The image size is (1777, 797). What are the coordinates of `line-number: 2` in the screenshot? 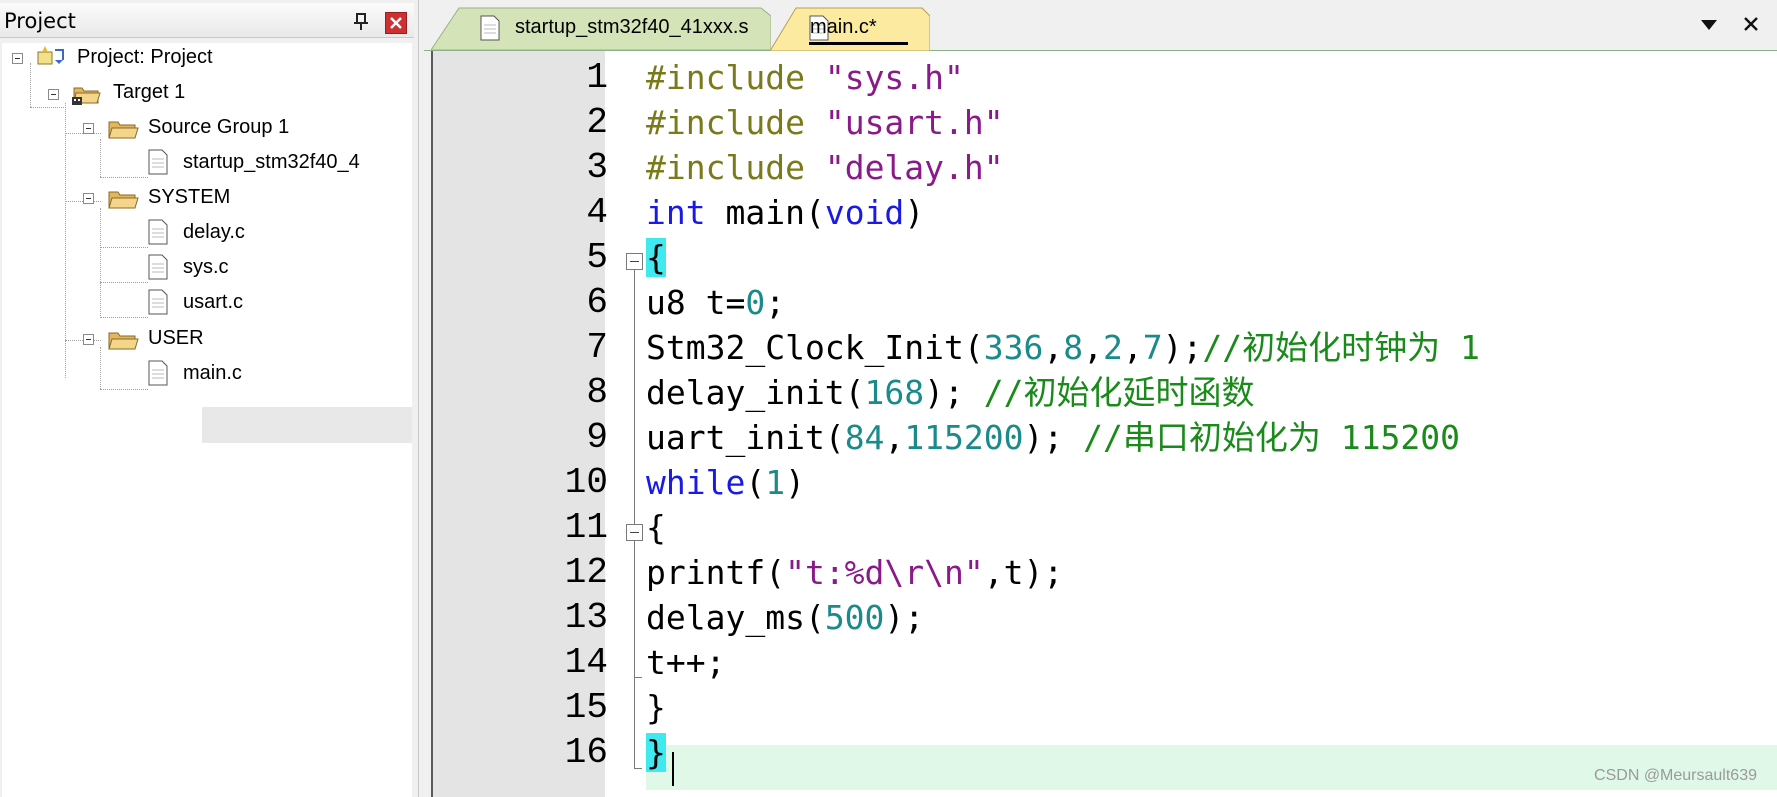 It's located at (597, 122).